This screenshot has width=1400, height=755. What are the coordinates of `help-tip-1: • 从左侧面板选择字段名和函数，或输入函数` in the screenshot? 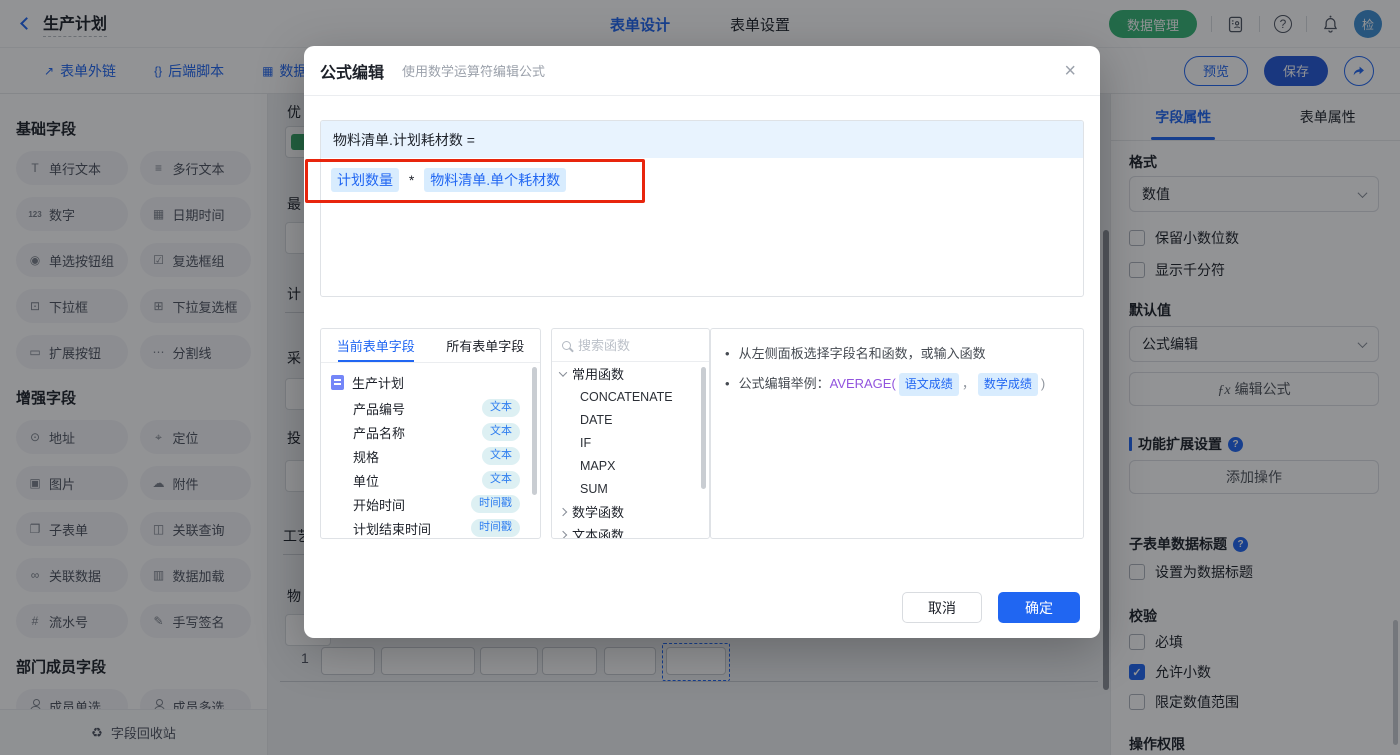 It's located at (855, 353).